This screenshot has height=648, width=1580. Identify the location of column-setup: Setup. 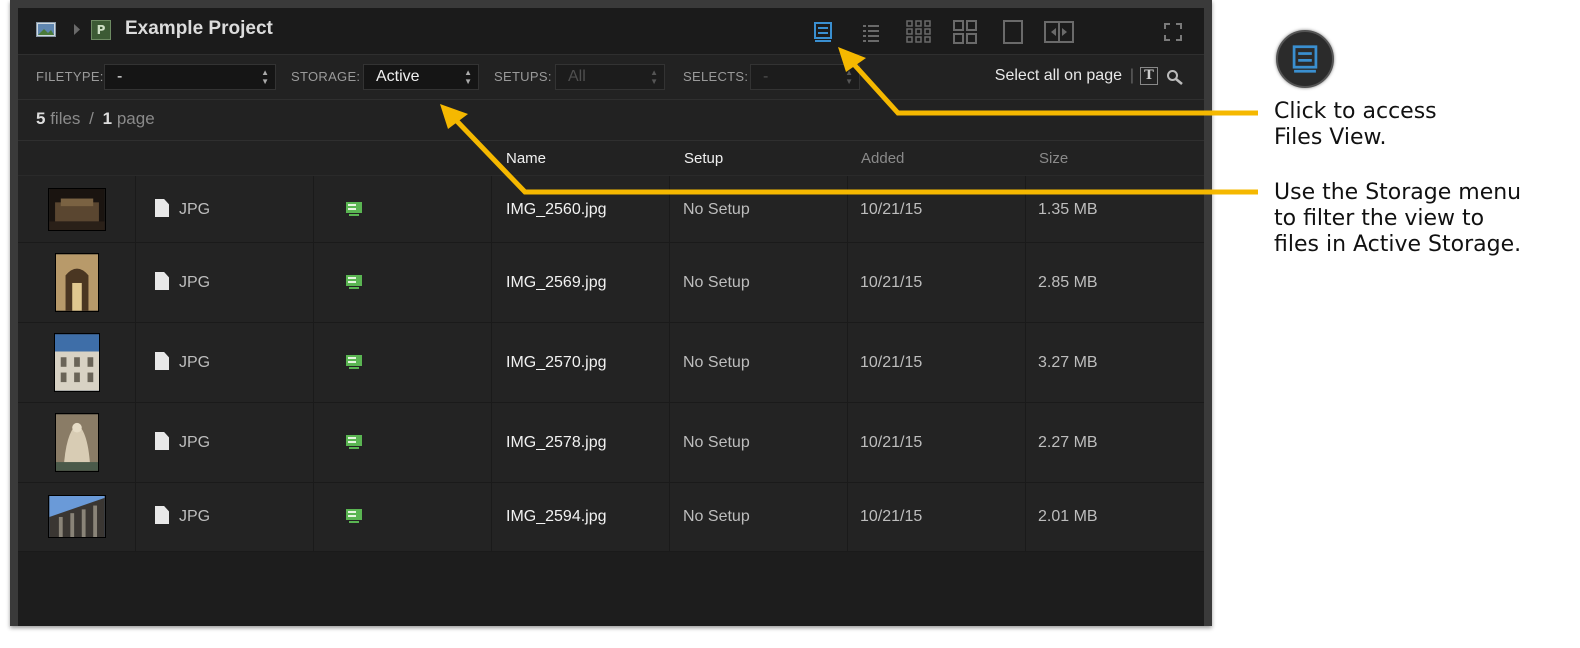
(703, 158).